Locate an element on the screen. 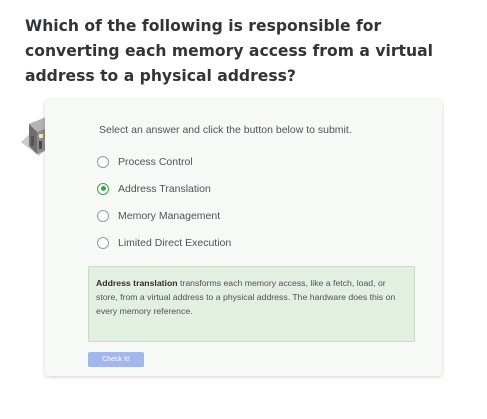  answer-option-label: Limited Direct Execution is located at coordinates (175, 242).